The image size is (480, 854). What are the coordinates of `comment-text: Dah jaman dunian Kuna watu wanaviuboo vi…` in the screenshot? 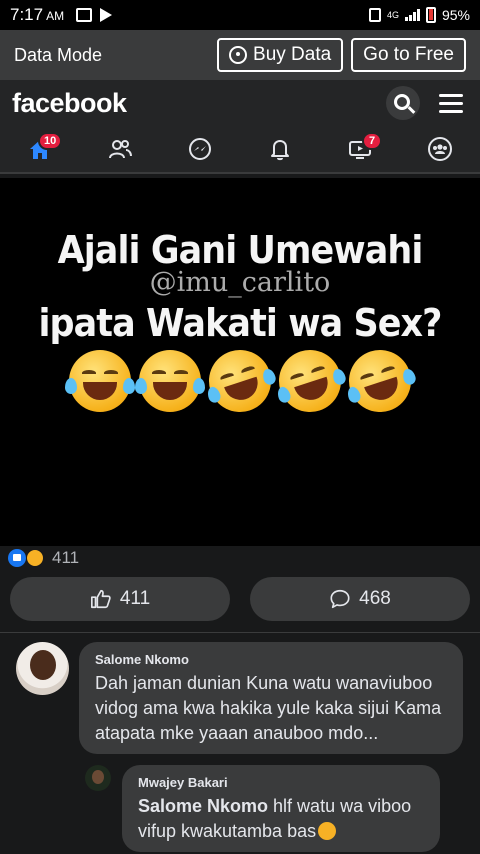 It's located at (268, 708).